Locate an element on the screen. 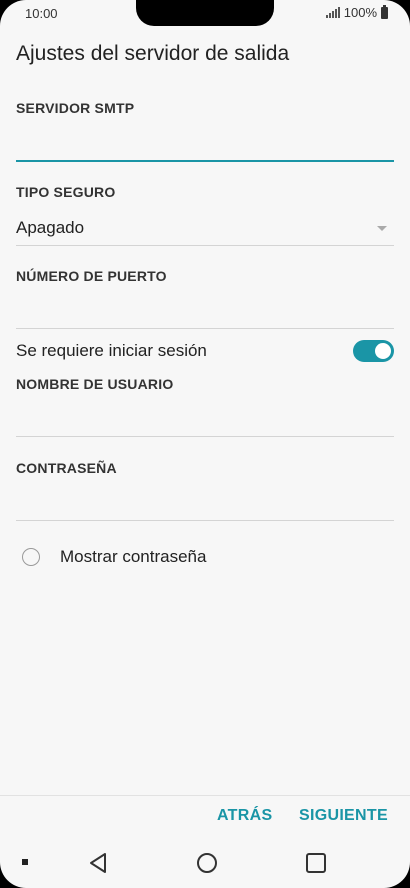 The image size is (410, 888). username-input is located at coordinates (205, 436).